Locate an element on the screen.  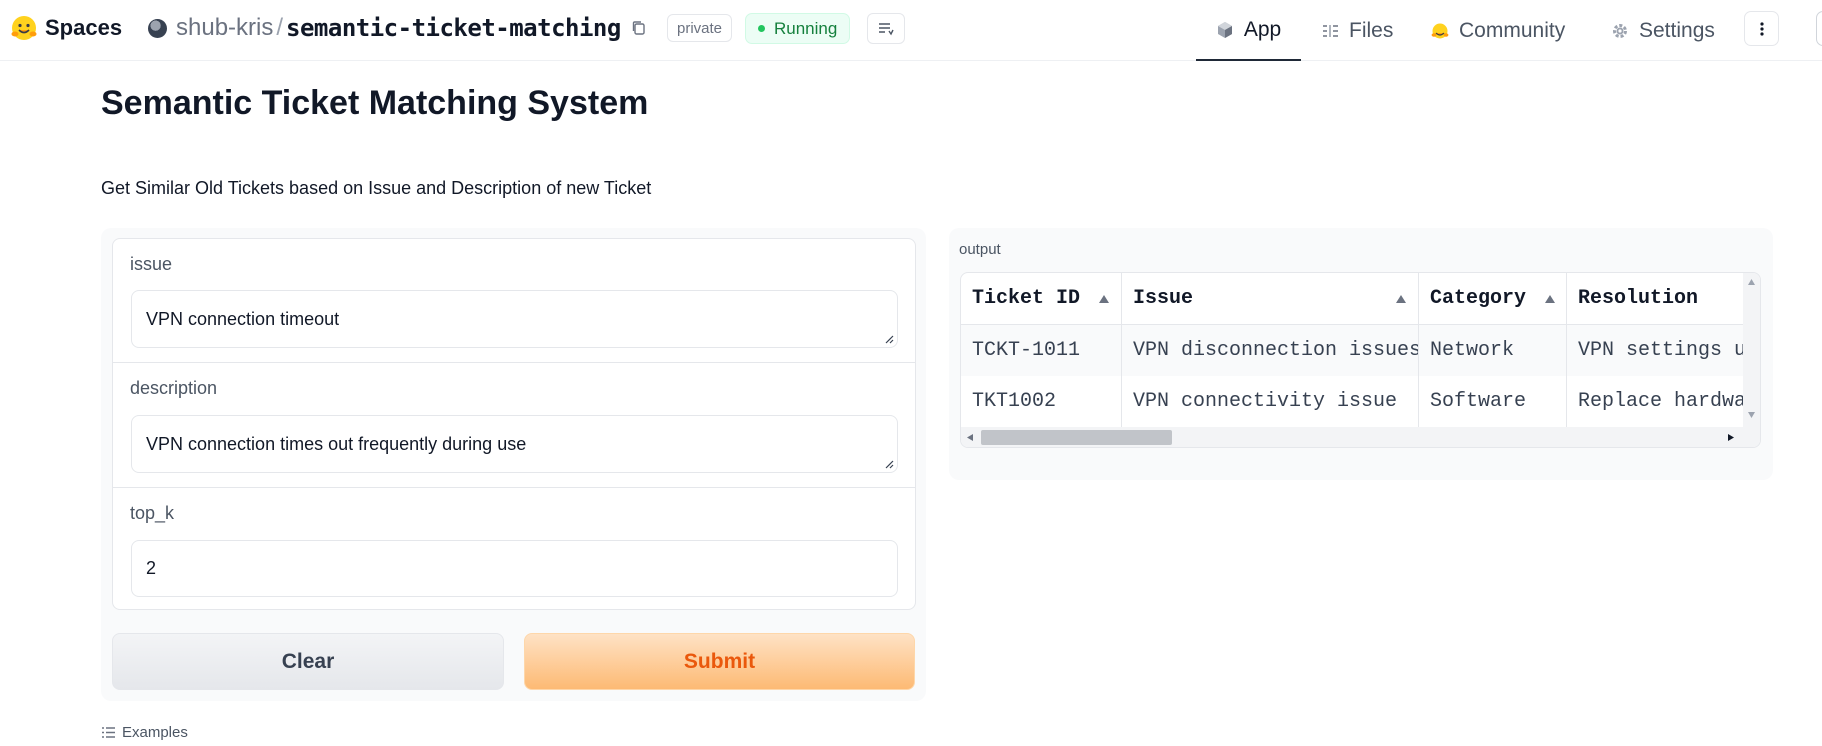
tab-community-label: Community is located at coordinates (1512, 30).